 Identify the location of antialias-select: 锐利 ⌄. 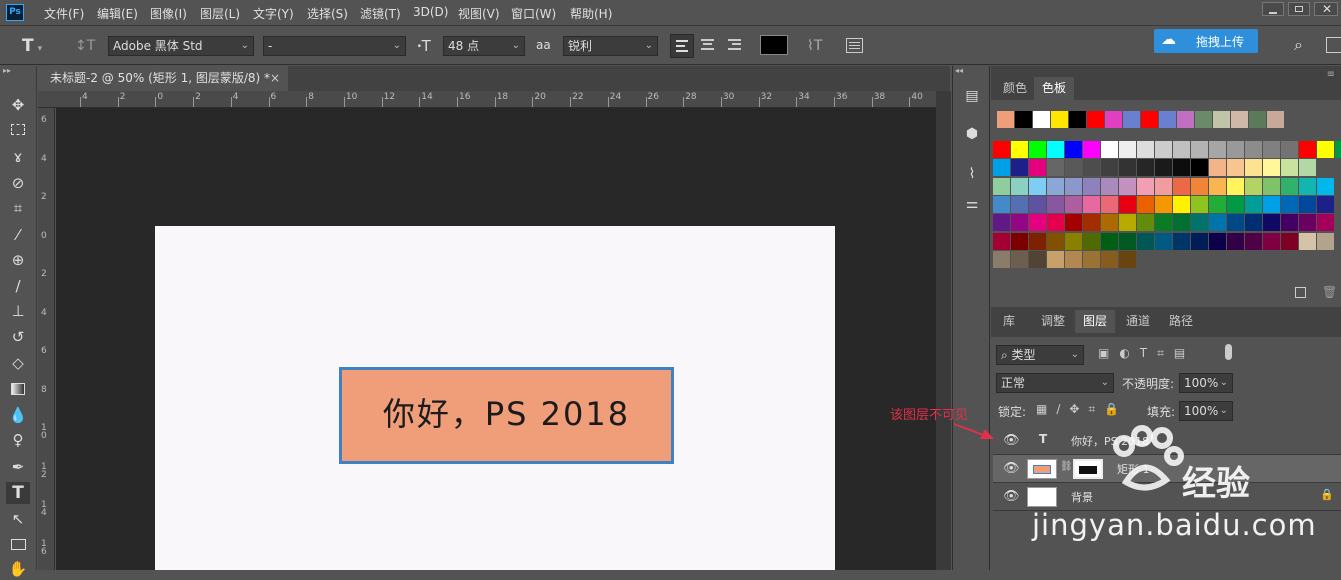
(610, 46).